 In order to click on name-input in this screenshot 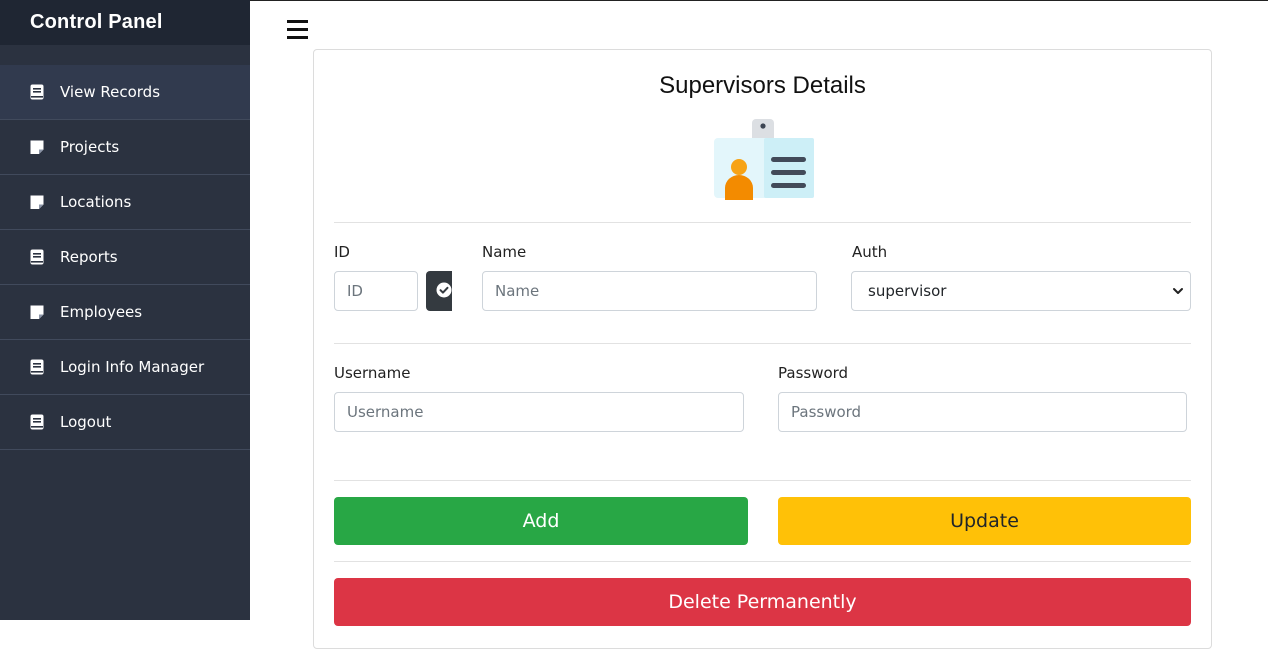, I will do `click(649, 291)`.